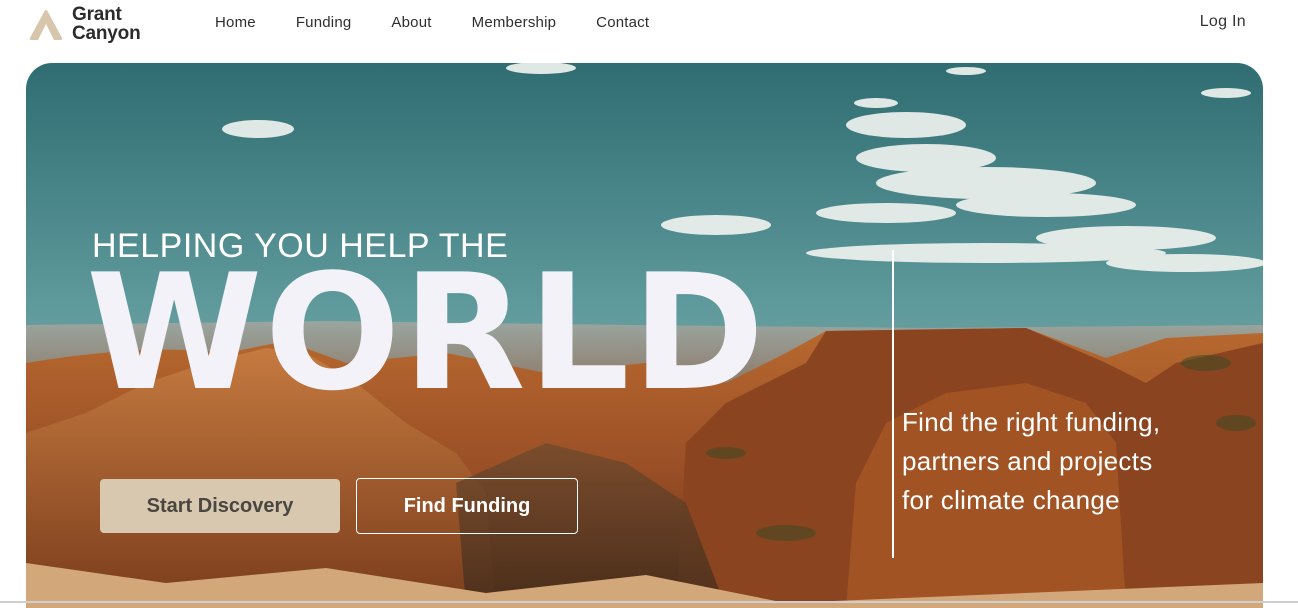  Describe the element at coordinates (411, 23) in the screenshot. I see `nav-about: About` at that location.